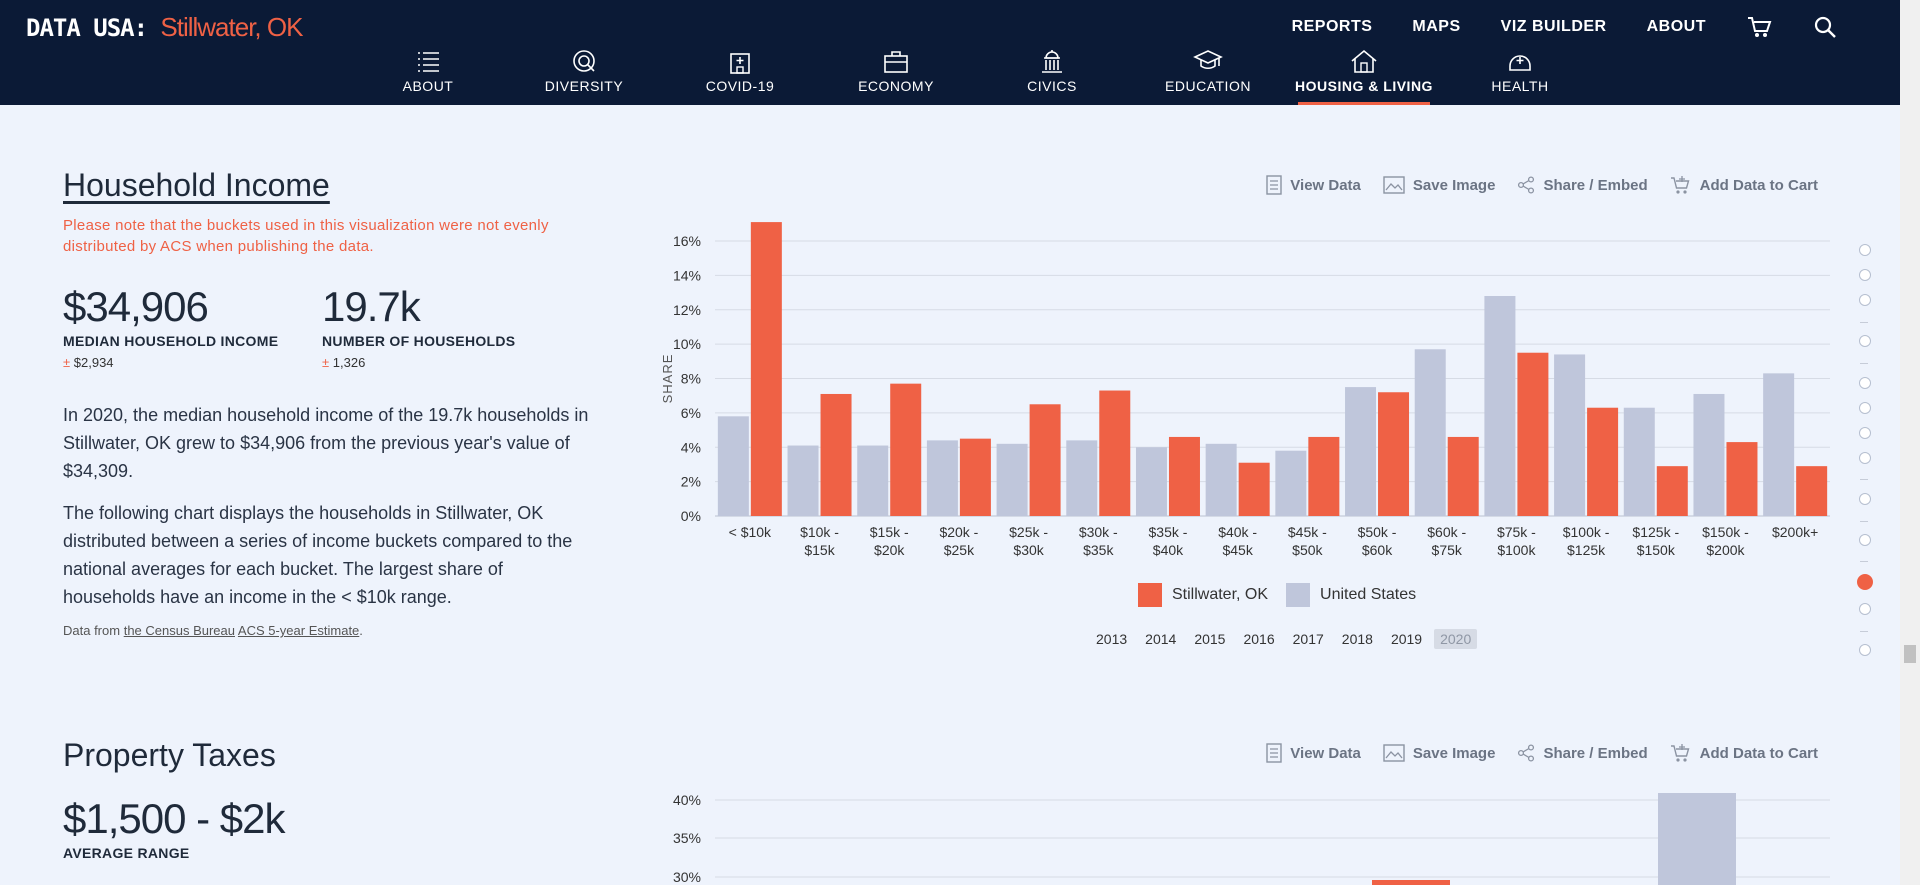 This screenshot has height=885, width=1920. What do you see at coordinates (1554, 27) in the screenshot?
I see `viz-builder-link: VIZ BUILDER` at bounding box center [1554, 27].